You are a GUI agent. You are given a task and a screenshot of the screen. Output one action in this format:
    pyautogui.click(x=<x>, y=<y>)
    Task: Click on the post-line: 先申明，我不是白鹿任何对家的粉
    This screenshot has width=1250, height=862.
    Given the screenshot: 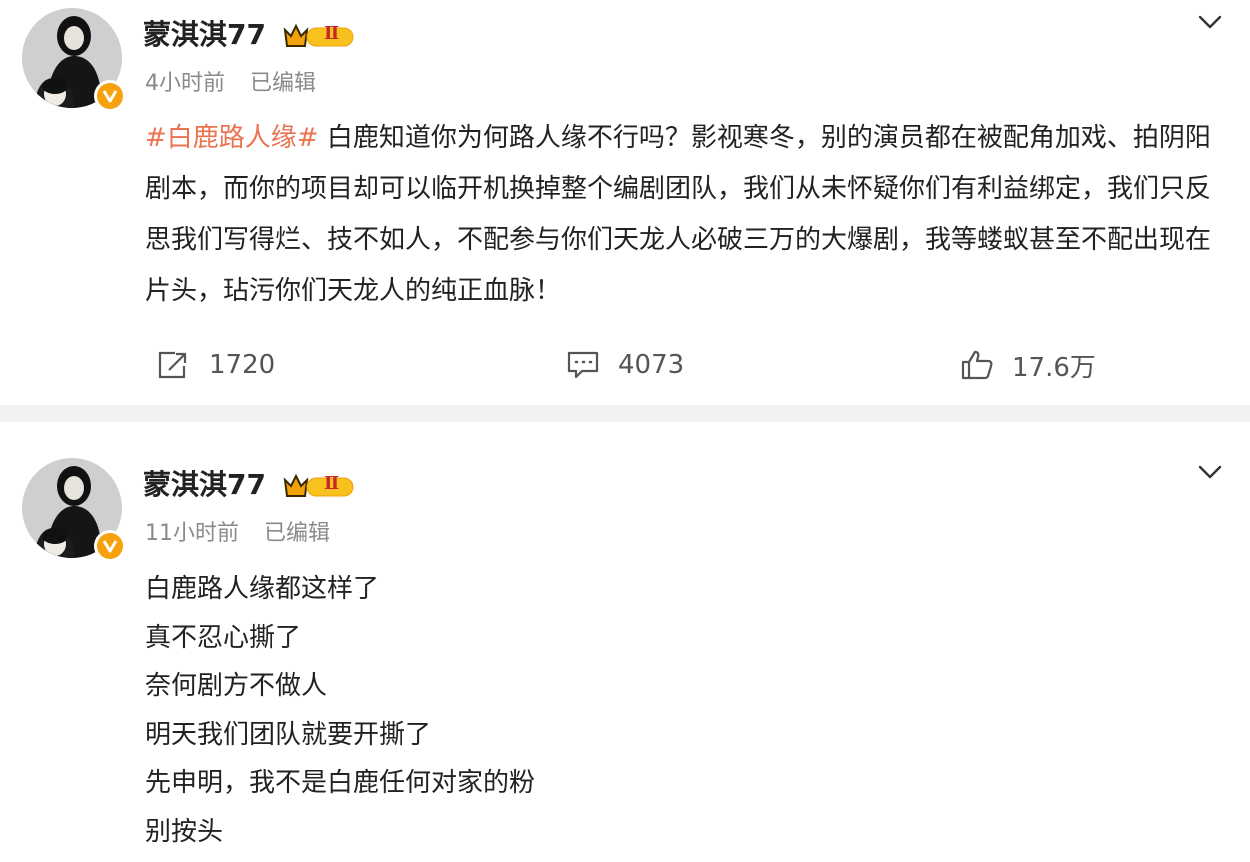 What is the action you would take?
    pyautogui.click(x=340, y=783)
    